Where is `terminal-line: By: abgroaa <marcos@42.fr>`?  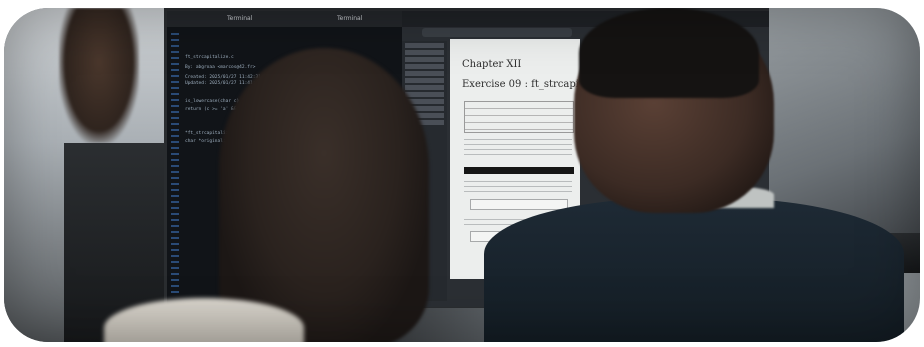
terminal-line: By: abgroaa <marcos@42.fr> is located at coordinates (220, 67).